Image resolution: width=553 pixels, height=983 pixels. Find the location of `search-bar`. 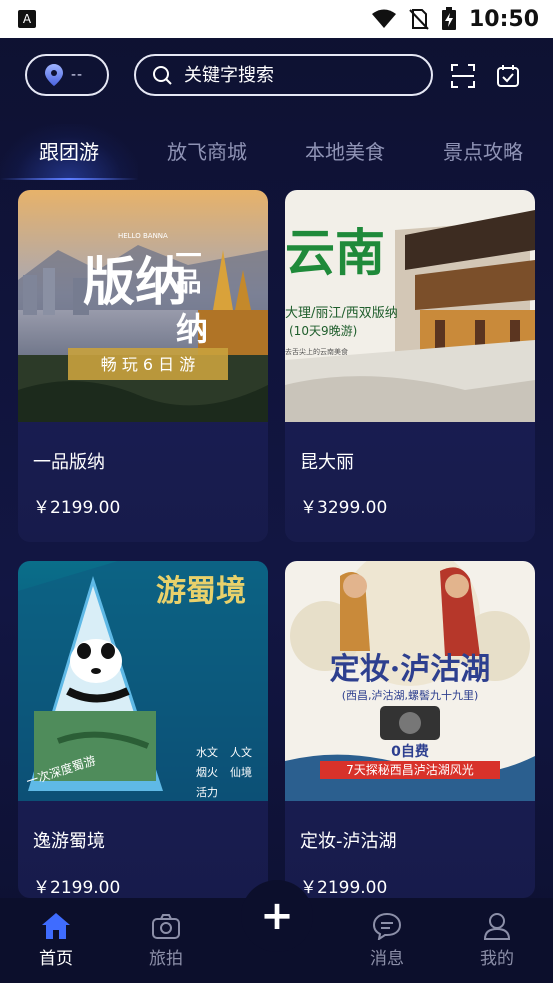

search-bar is located at coordinates (283, 75).